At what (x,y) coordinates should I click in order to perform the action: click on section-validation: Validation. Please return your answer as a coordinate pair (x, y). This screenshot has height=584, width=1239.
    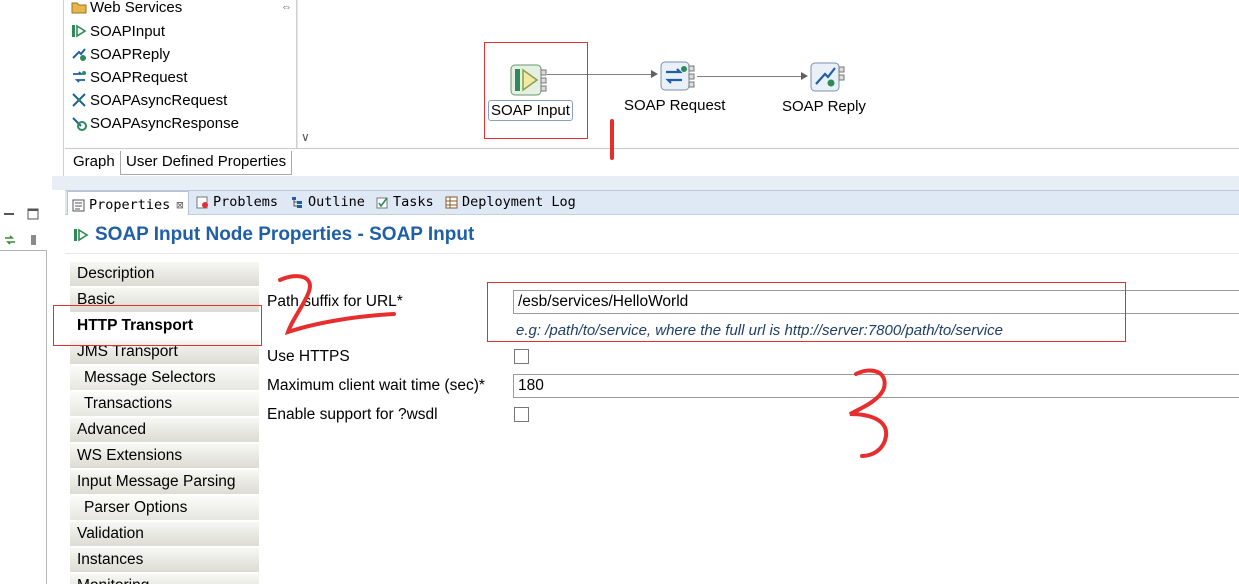
    Looking at the image, I should click on (164, 534).